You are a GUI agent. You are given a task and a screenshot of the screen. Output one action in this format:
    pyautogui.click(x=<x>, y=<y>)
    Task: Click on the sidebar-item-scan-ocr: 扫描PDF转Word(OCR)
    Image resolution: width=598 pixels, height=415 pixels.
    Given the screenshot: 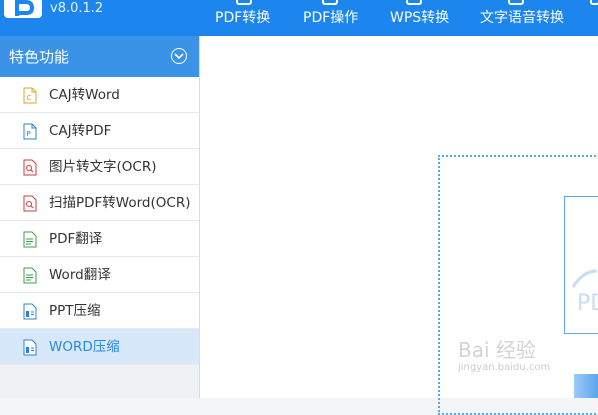 What is the action you would take?
    pyautogui.click(x=99, y=203)
    